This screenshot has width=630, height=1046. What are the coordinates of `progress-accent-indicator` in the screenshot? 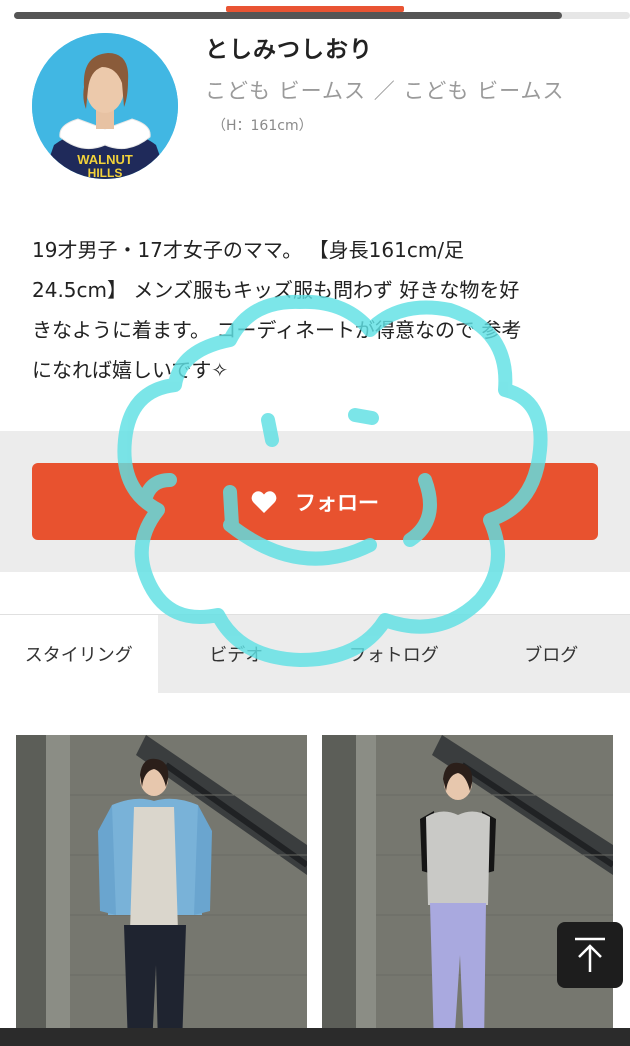 It's located at (315, 9).